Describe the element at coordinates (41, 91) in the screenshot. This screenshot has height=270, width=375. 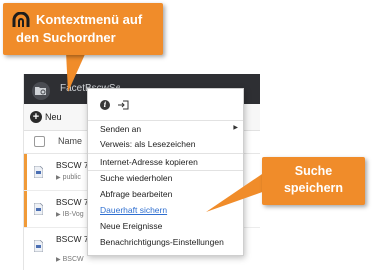
I see `search-folder-icon` at that location.